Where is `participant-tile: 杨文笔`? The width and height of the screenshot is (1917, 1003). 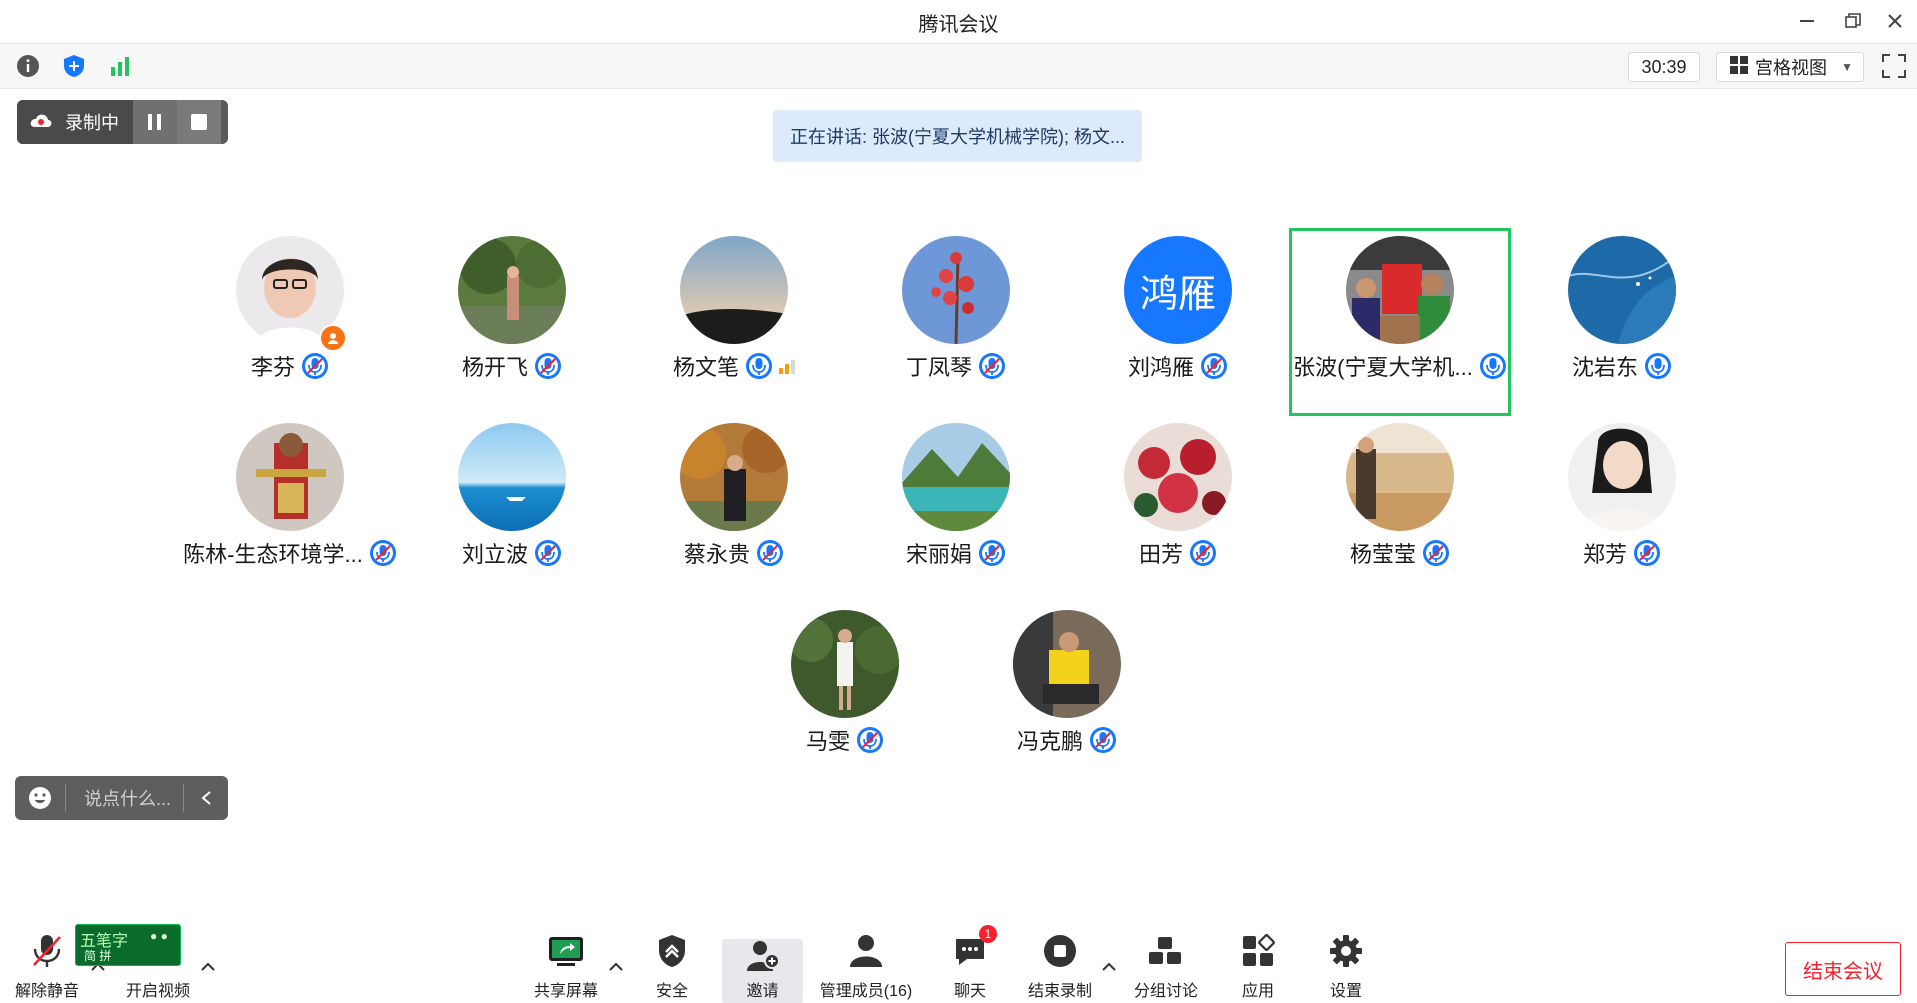 participant-tile: 杨文笔 is located at coordinates (734, 322).